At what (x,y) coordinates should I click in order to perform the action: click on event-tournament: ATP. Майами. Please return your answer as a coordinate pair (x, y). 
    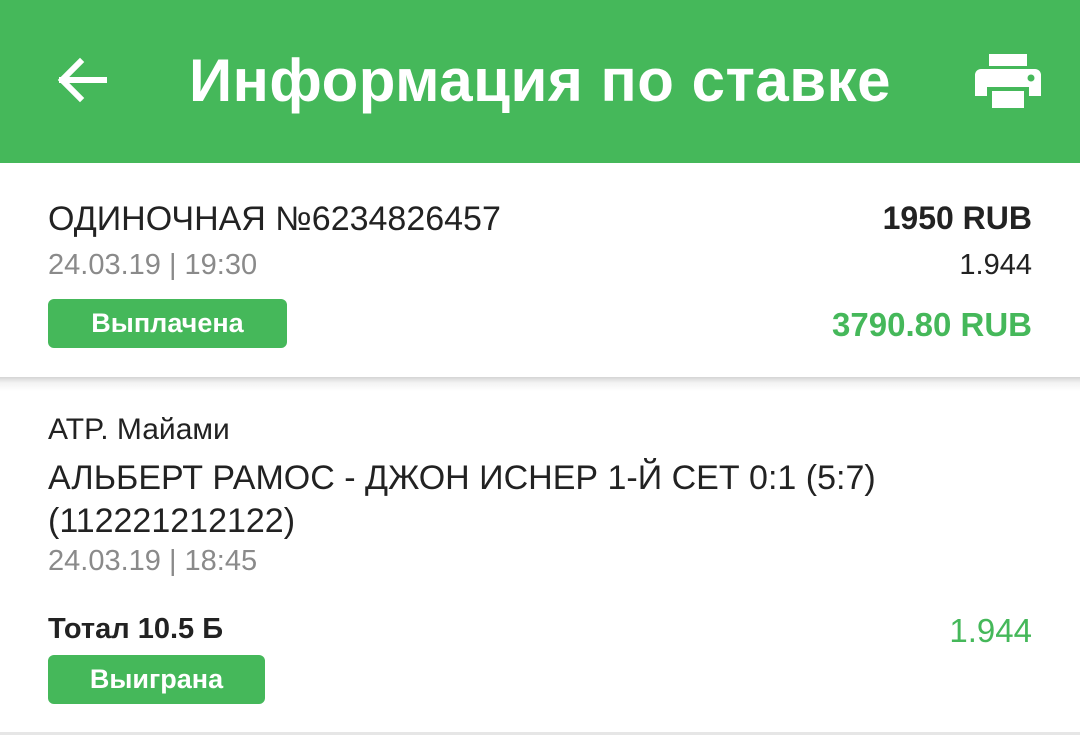
    Looking at the image, I should click on (139, 429).